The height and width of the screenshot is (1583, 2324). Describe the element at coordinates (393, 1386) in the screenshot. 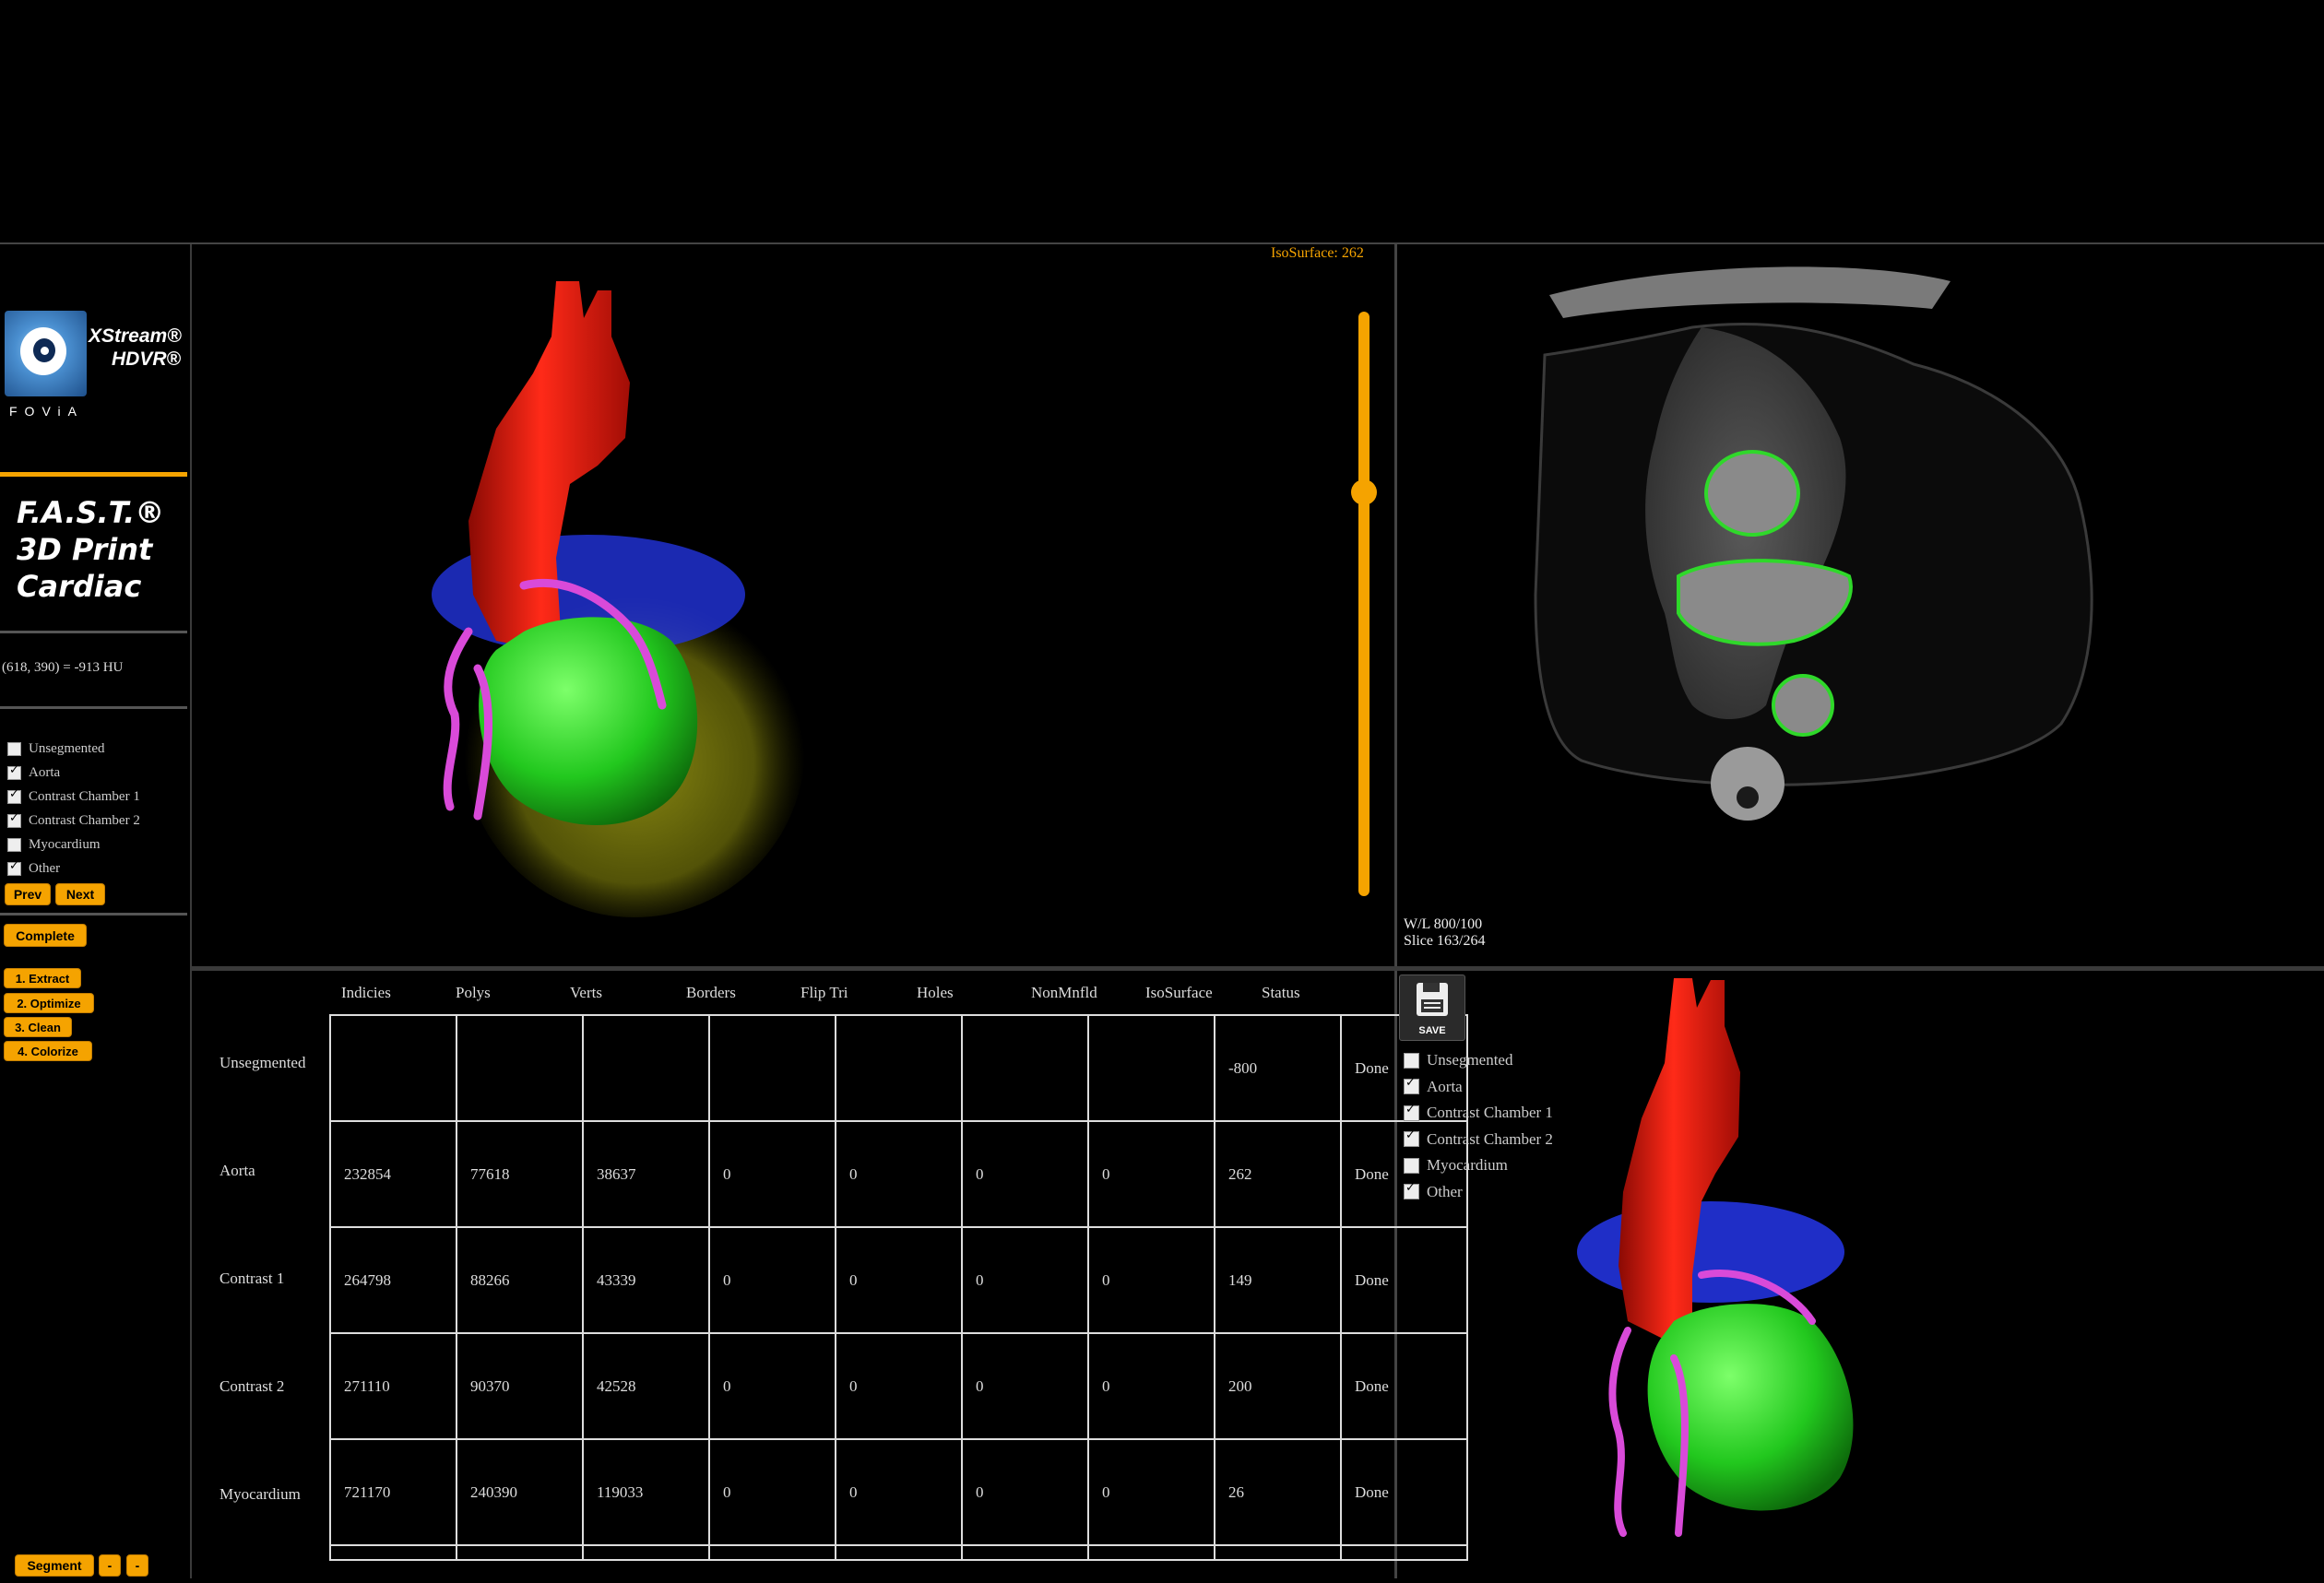

I see `table-cell: 271110` at that location.